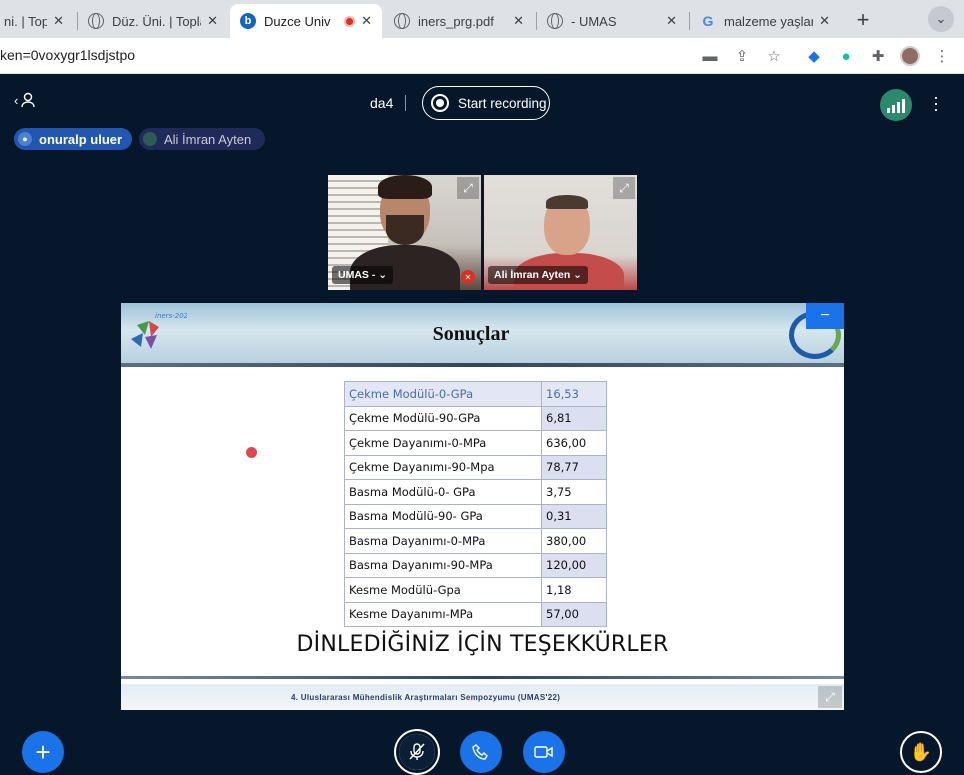 The width and height of the screenshot is (964, 775). Describe the element at coordinates (208, 139) in the screenshot. I see `talker-name: Ali İmran Ayten` at that location.